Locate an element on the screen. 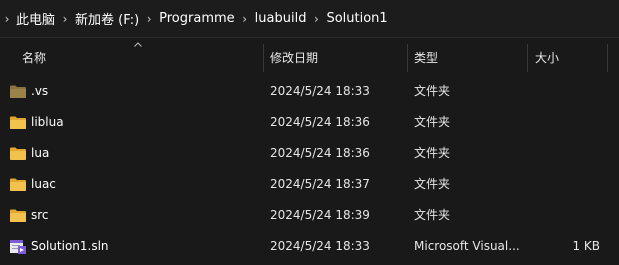 This screenshot has height=265, width=619. file-row: lua 2024/5/24 18:36 文件夹 is located at coordinates (309, 153).